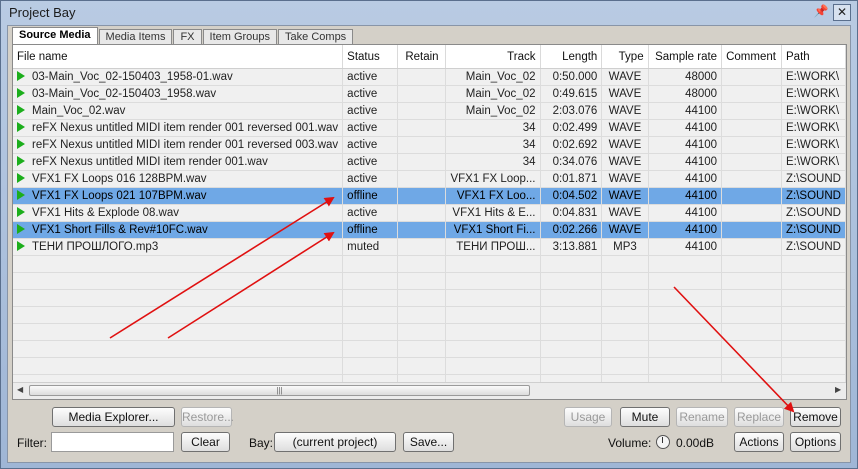  I want to click on actions-button: Actions, so click(759, 442).